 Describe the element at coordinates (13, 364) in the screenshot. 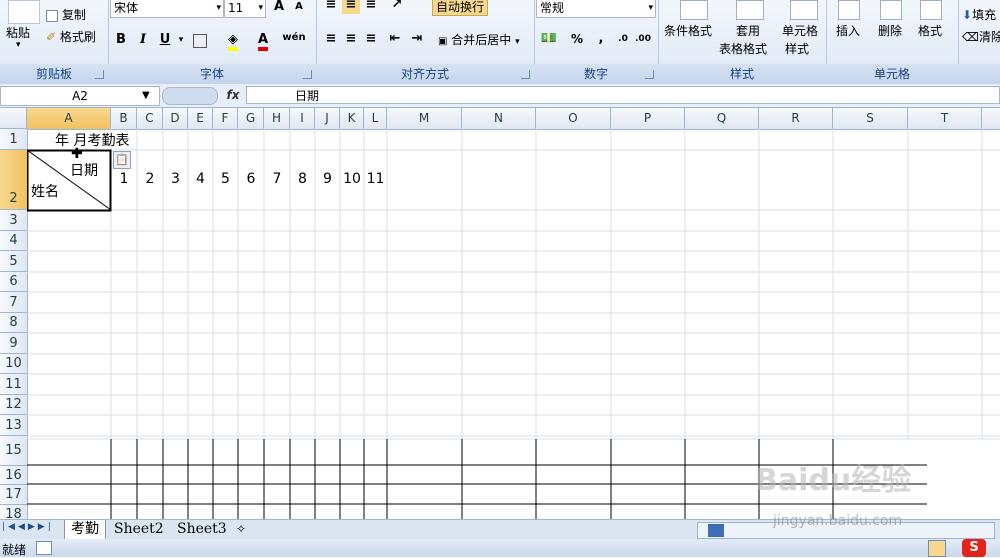

I see `row-header-10: 10` at that location.